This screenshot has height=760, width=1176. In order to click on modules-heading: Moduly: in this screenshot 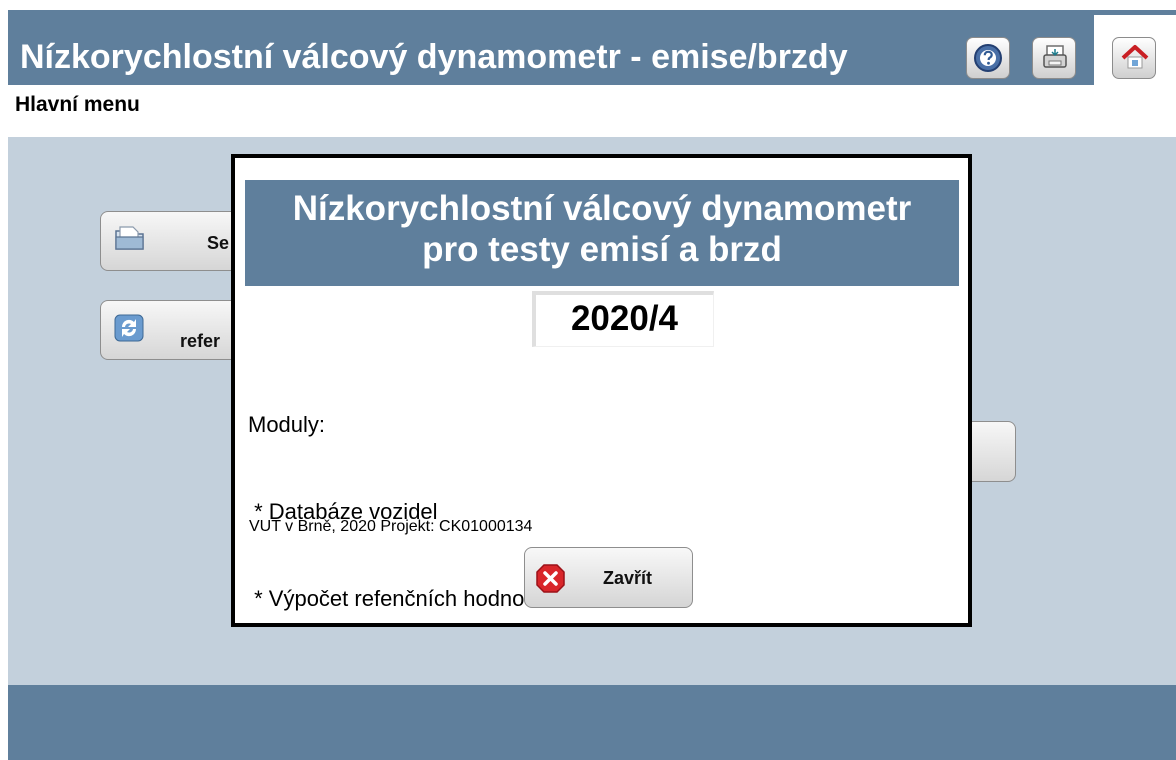, I will do `click(287, 424)`.